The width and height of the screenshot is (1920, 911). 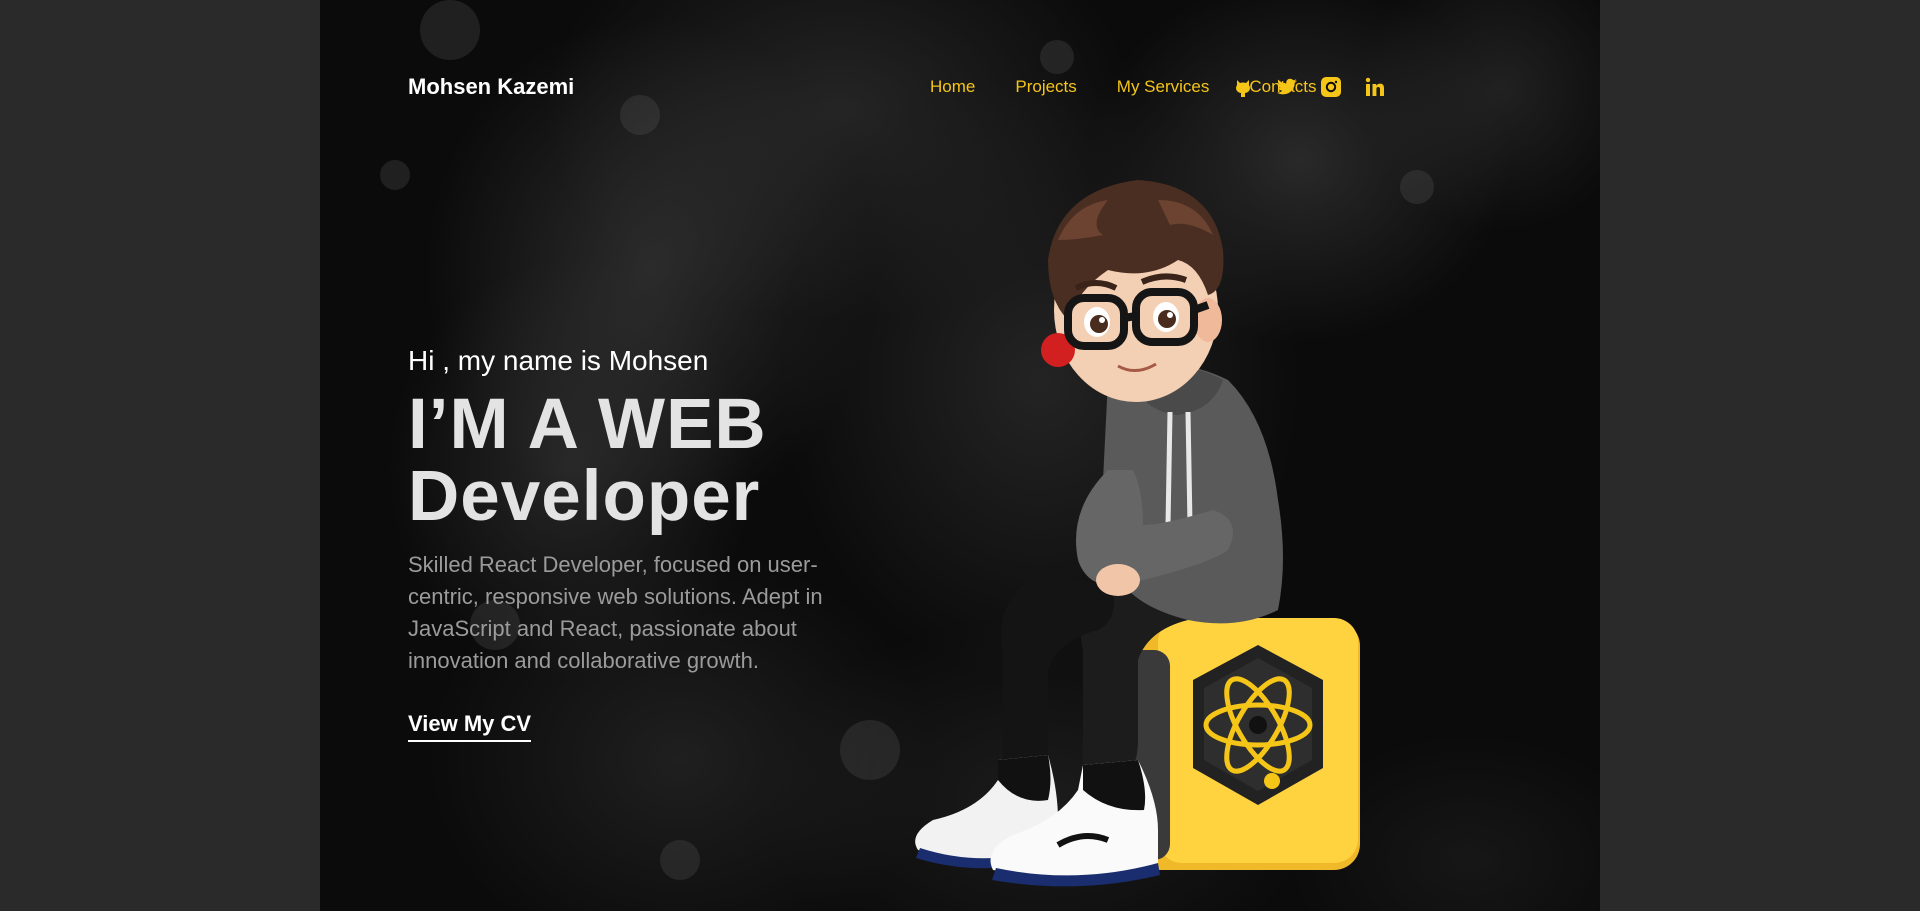 I want to click on site-logo: Mohsen Kazemi, so click(x=491, y=87).